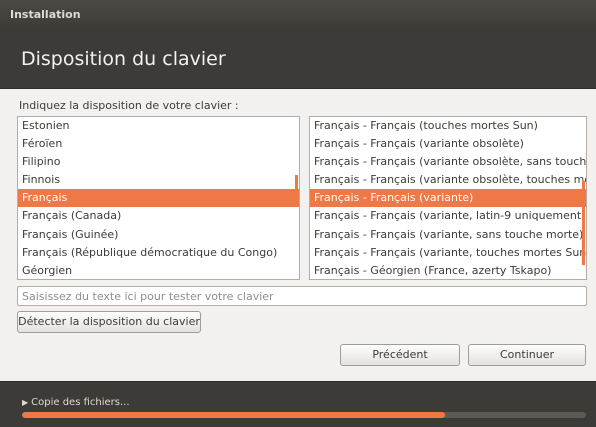 This screenshot has width=596, height=427. I want to click on layout-list-item: Estonien, so click(158, 126).